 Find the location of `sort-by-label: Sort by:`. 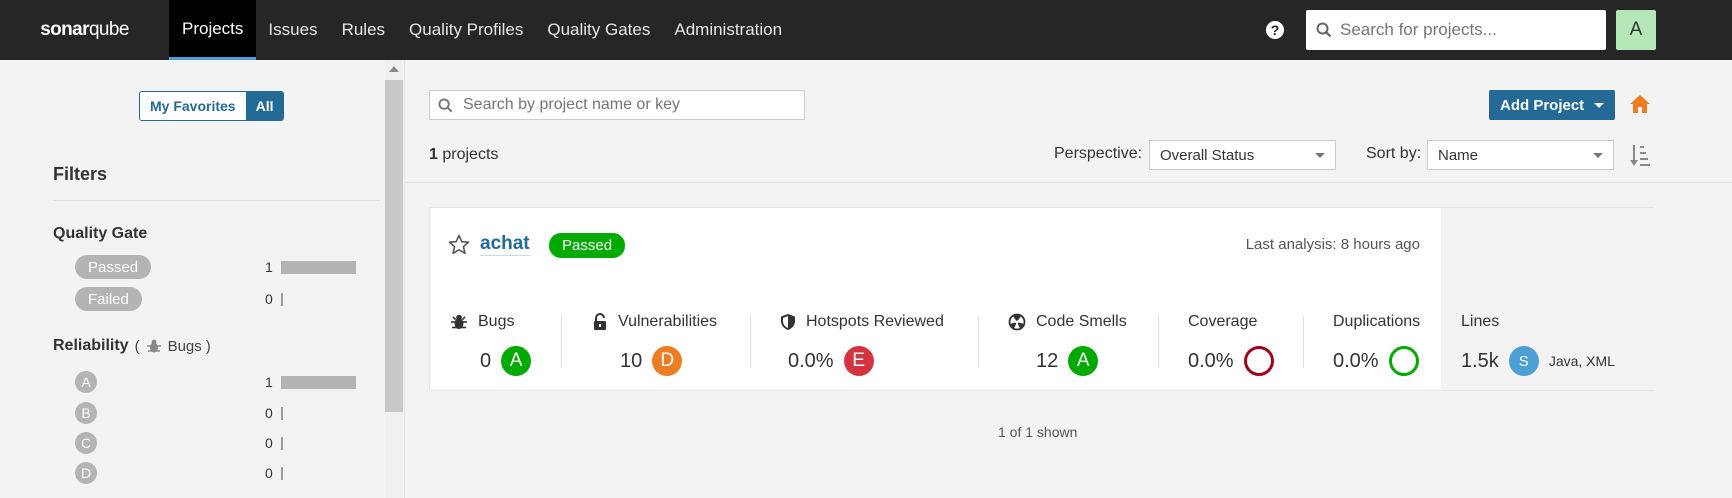

sort-by-label: Sort by: is located at coordinates (1394, 153).